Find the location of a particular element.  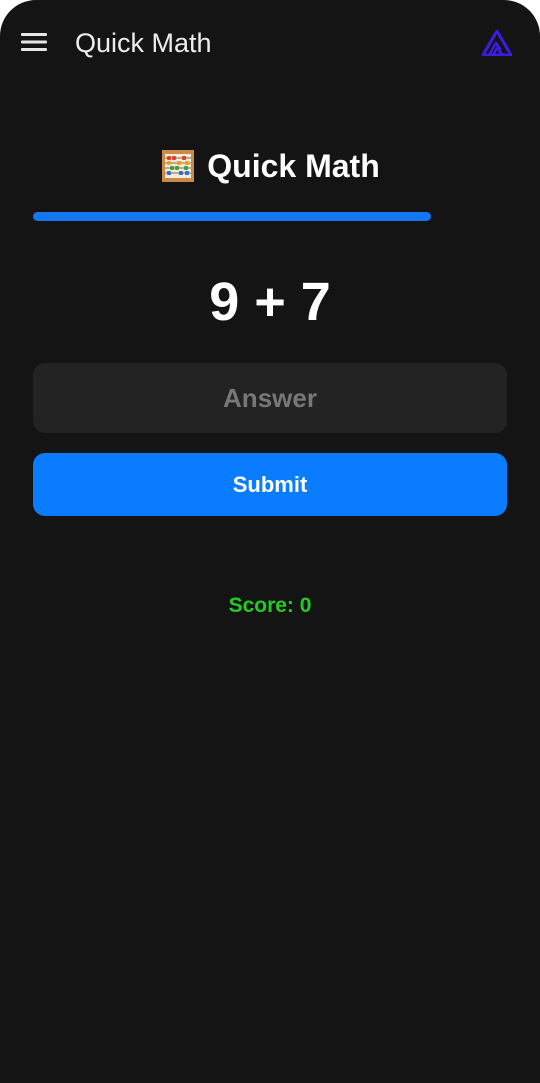

abacus-icon is located at coordinates (178, 166).